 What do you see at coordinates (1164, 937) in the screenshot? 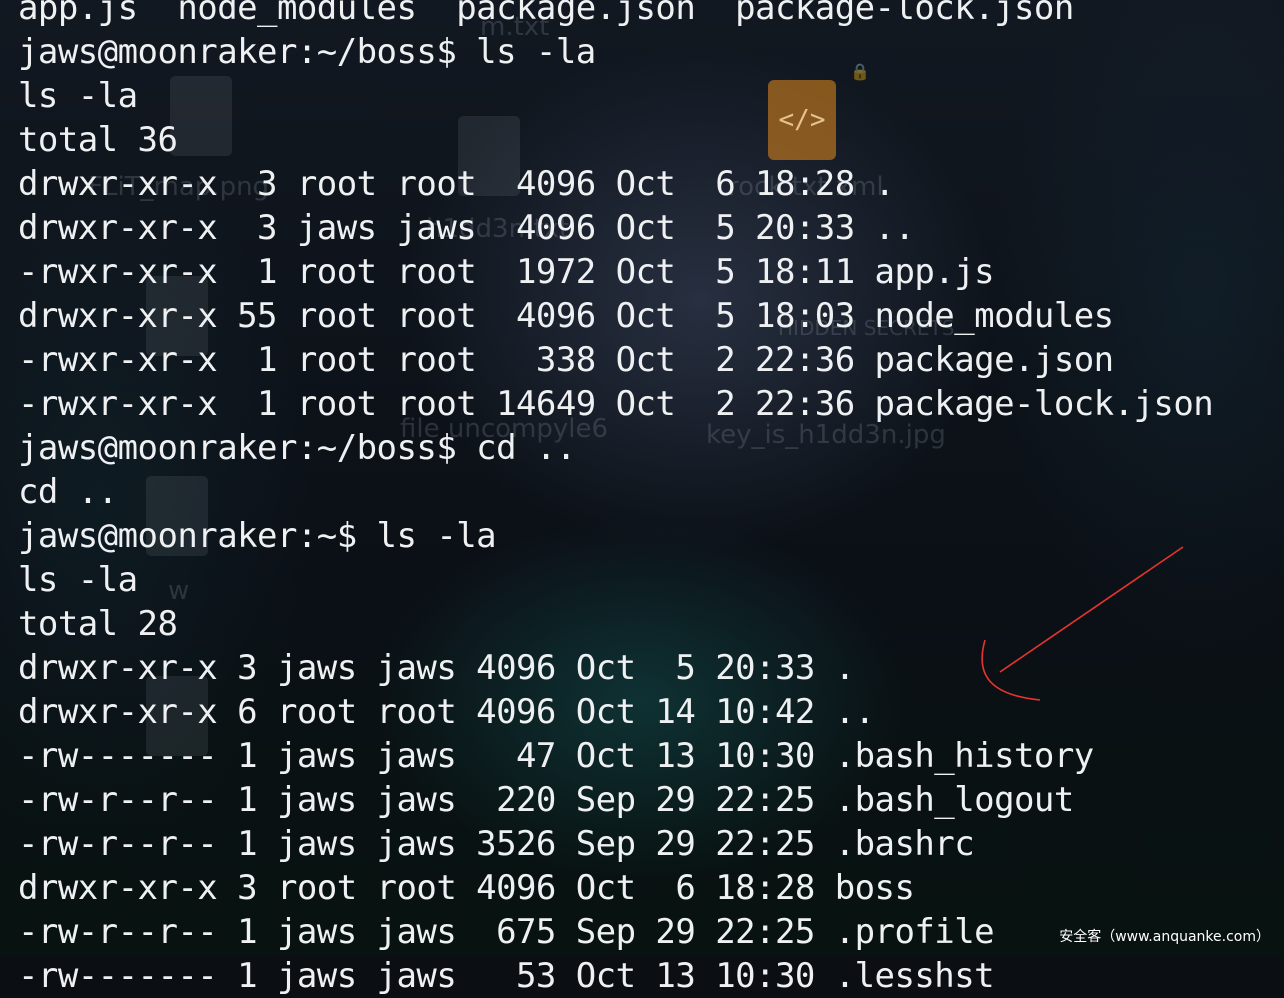
I see `watermark: 安全客（www.anquanke.com）` at bounding box center [1164, 937].